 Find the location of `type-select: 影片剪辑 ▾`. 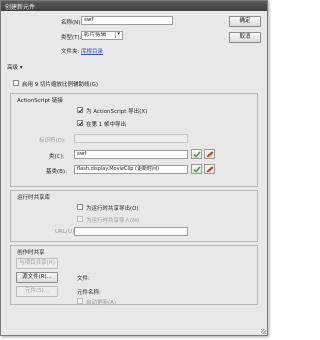

type-select: 影片剪辑 ▾ is located at coordinates (102, 35).